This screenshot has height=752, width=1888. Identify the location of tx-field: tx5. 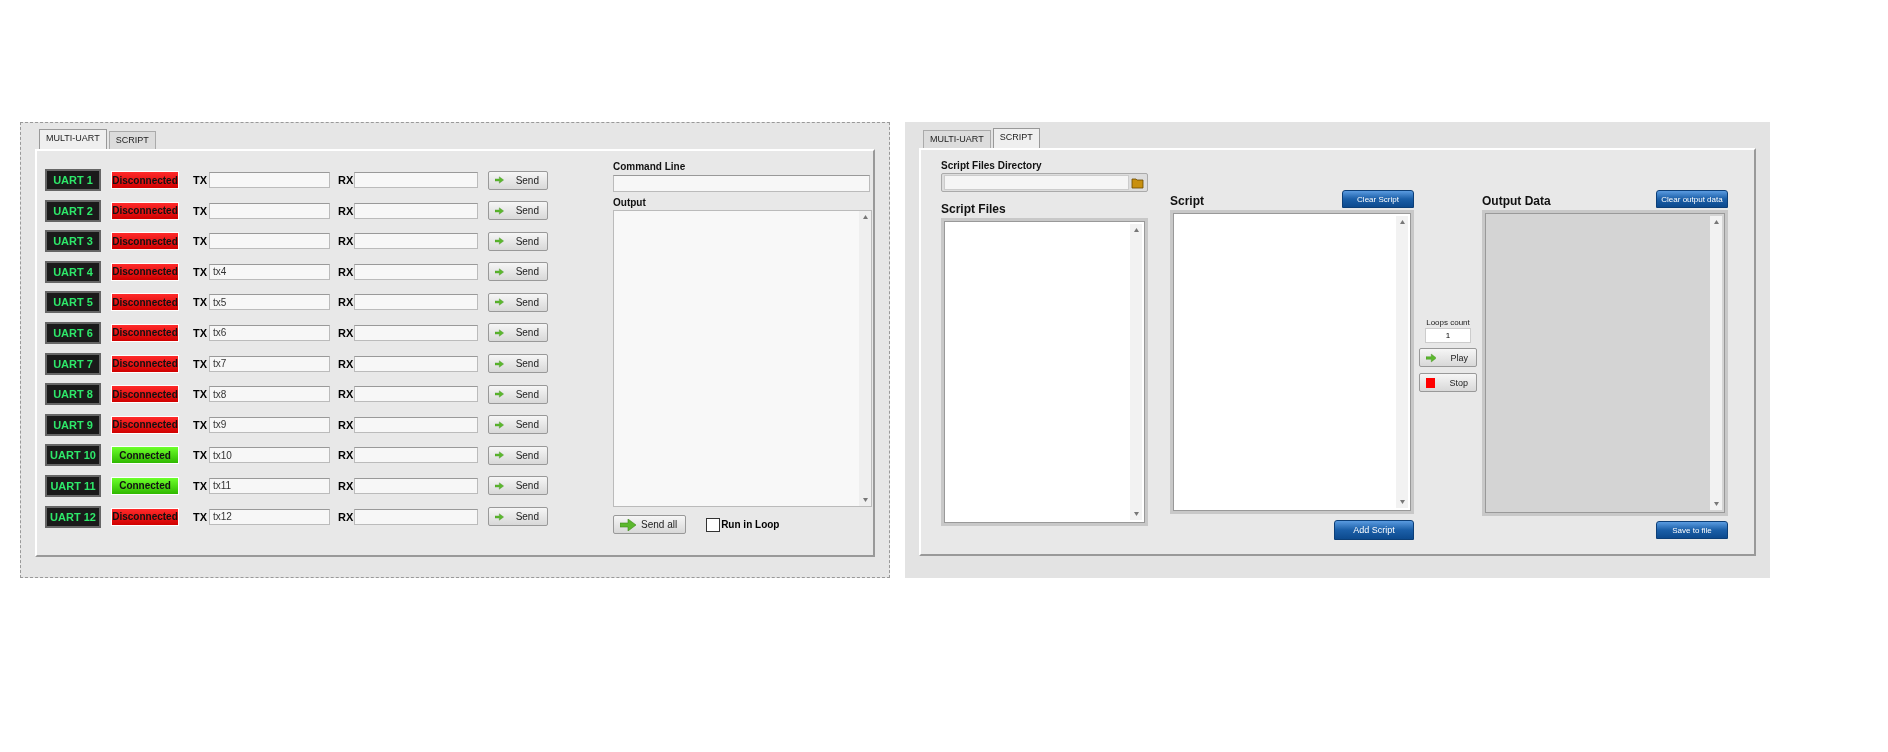
(269, 302).